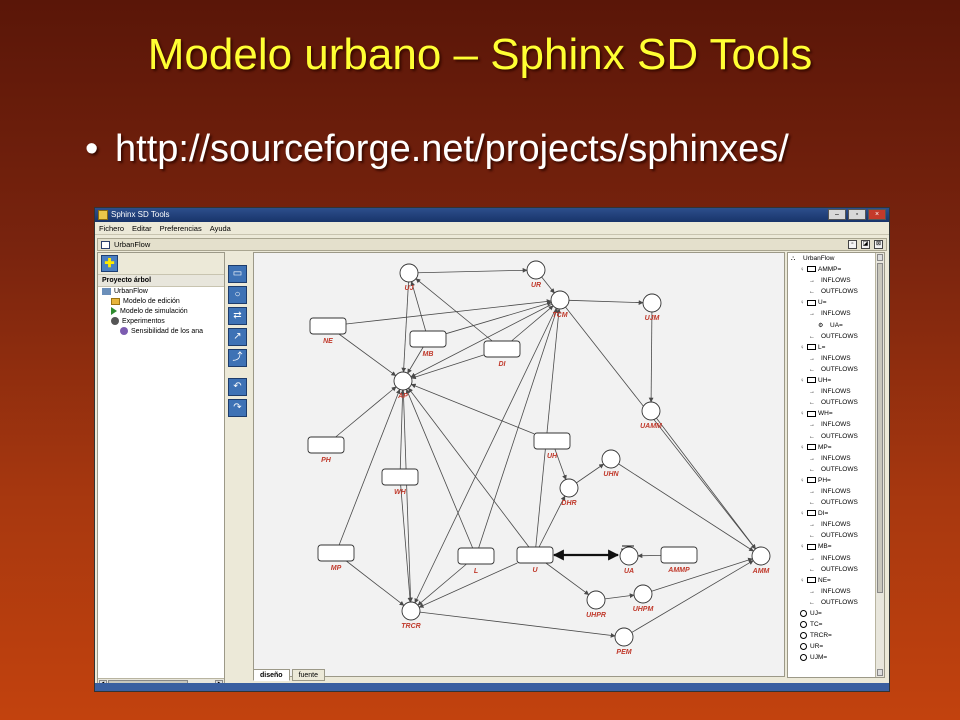  Describe the element at coordinates (552, 446) in the screenshot. I see `diagram-node-uh: UH` at that location.